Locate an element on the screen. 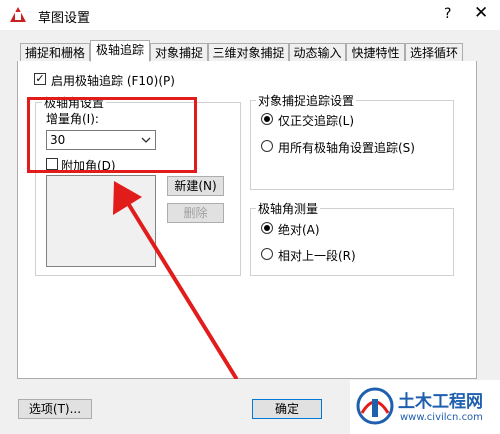 This screenshot has width=500, height=434. watermark-url: www.civilcn.com is located at coordinates (441, 417).